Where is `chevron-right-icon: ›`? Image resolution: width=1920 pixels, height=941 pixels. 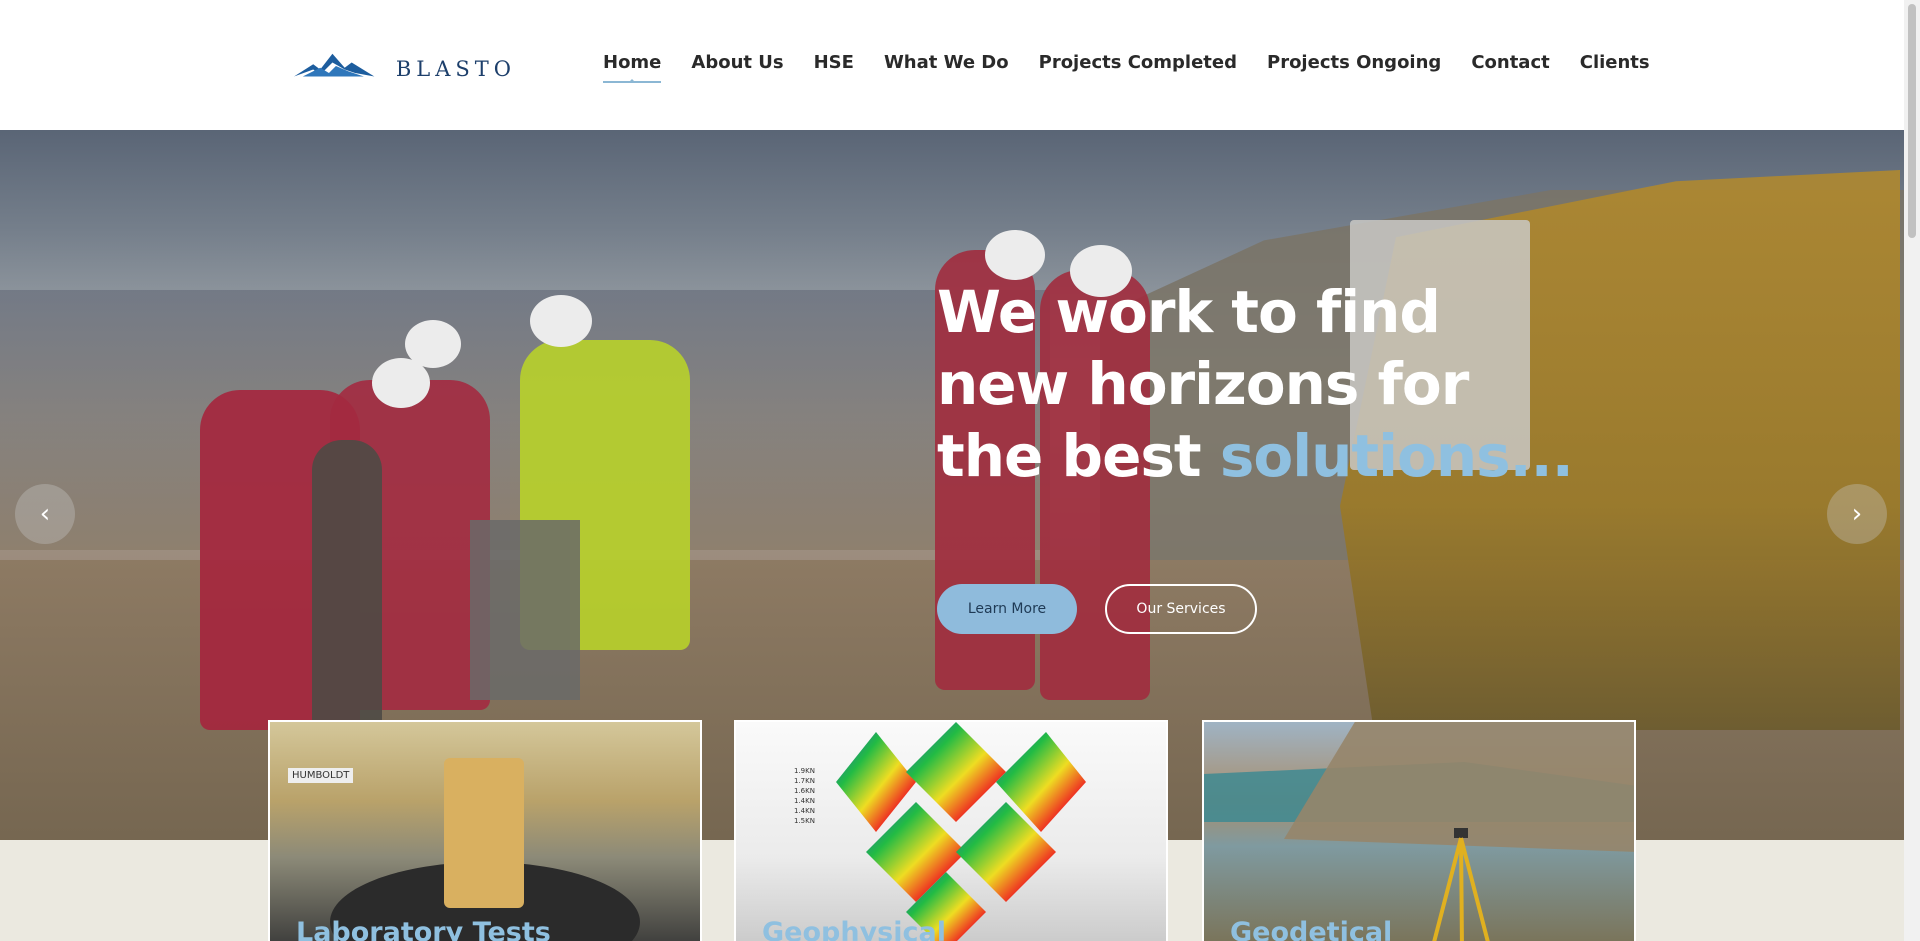
chevron-right-icon: › is located at coordinates (1857, 514).